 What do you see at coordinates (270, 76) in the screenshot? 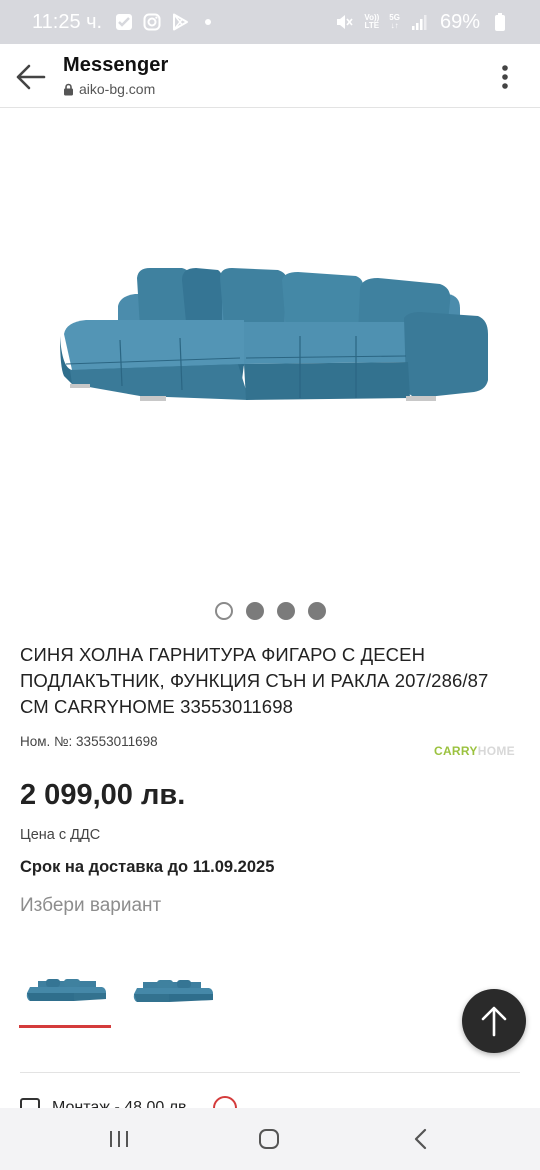
I see `app-header: Messenger aiko-bg.com` at bounding box center [270, 76].